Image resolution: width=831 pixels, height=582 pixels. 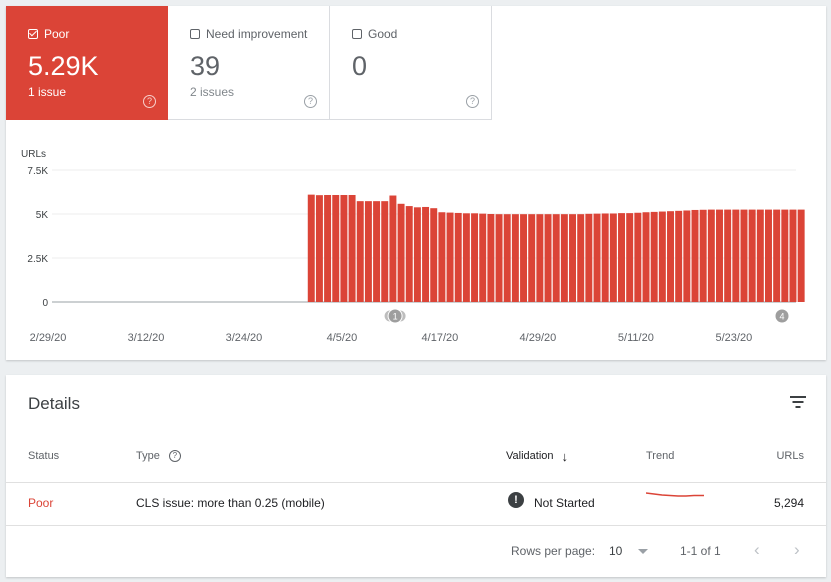 What do you see at coordinates (47, 92) in the screenshot?
I see `poor-issues: 1 issue` at bounding box center [47, 92].